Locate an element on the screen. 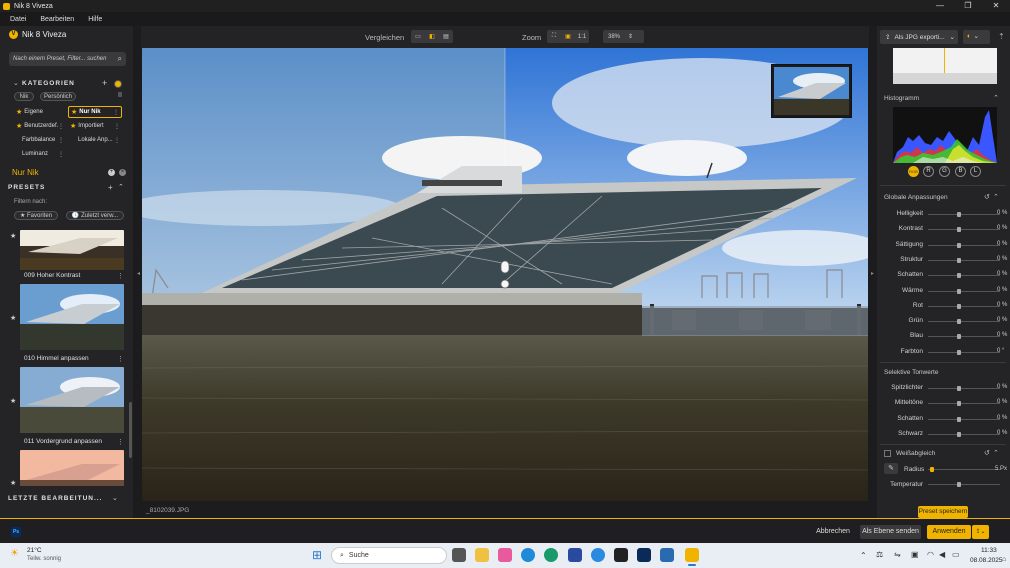 The image size is (1010, 568). task-view-icon is located at coordinates (459, 555).